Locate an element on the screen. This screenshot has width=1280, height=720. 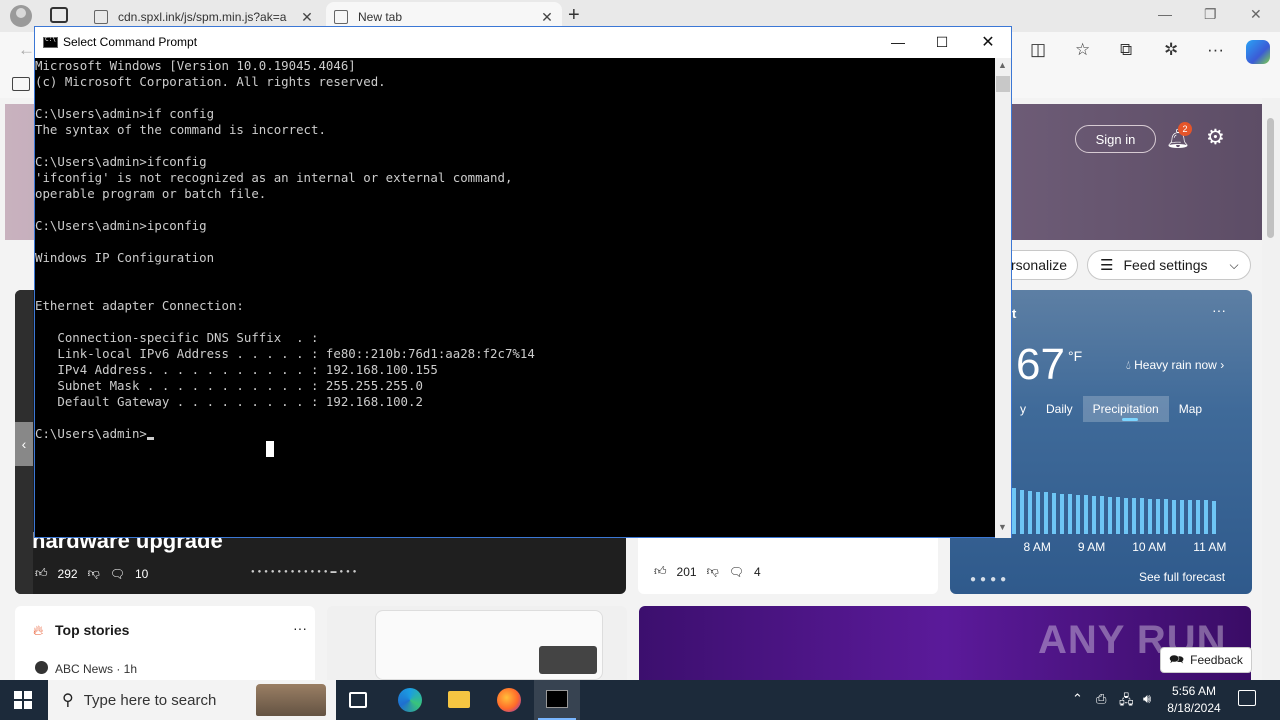
weather-times: 8 AM 9 AM 10 AM 11 AM is located at coordinates (1125, 547).